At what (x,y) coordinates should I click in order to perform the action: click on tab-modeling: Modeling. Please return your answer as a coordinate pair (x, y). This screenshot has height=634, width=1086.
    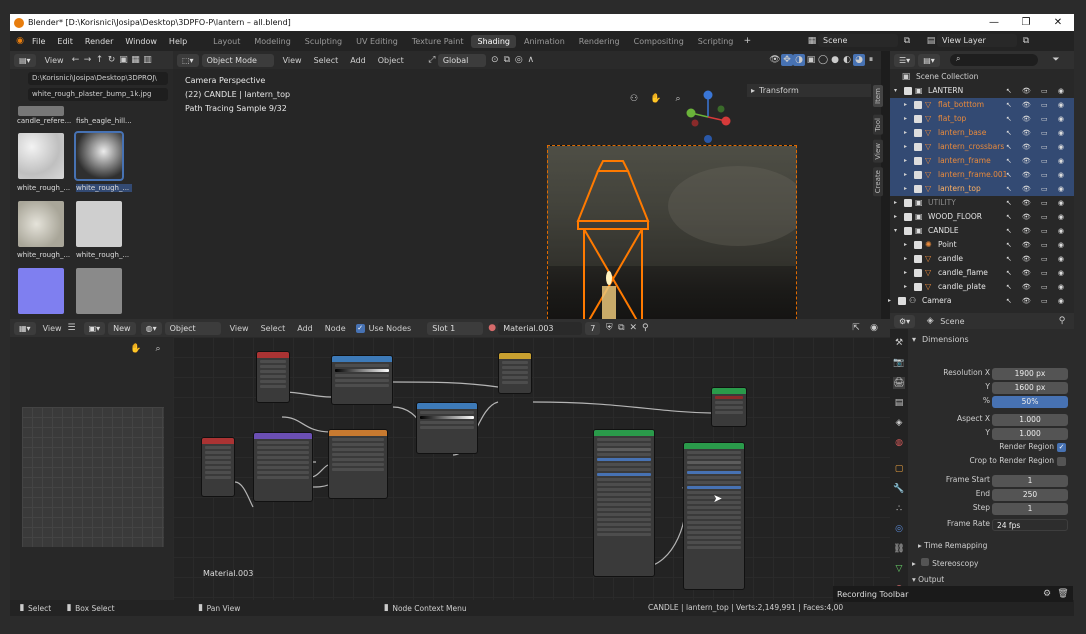
    Looking at the image, I should click on (272, 41).